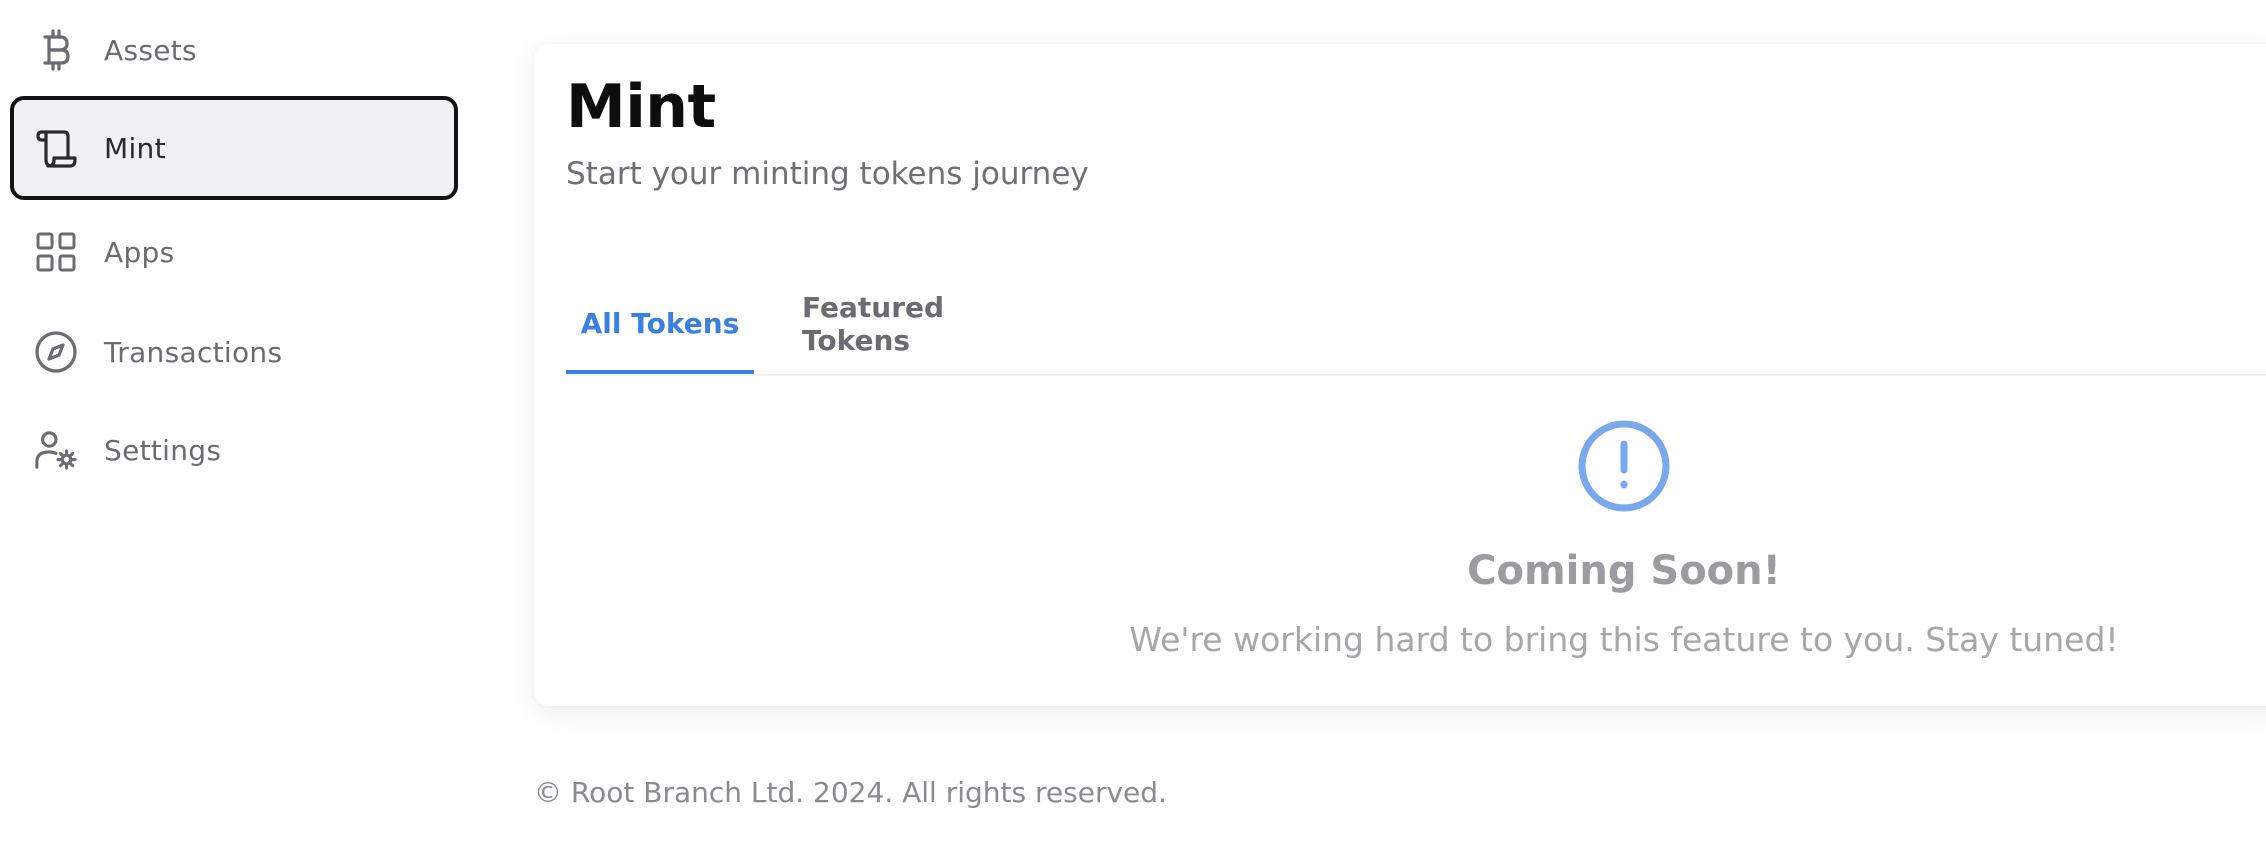 Image resolution: width=2266 pixels, height=866 pixels. Describe the element at coordinates (56, 352) in the screenshot. I see `compass-icon` at that location.